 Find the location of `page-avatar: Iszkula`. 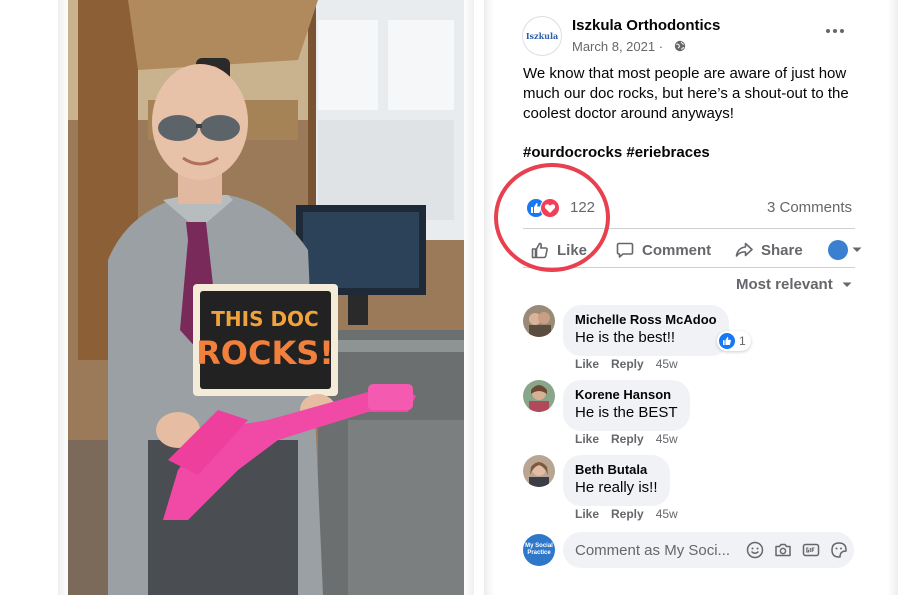

page-avatar: Iszkula is located at coordinates (542, 36).